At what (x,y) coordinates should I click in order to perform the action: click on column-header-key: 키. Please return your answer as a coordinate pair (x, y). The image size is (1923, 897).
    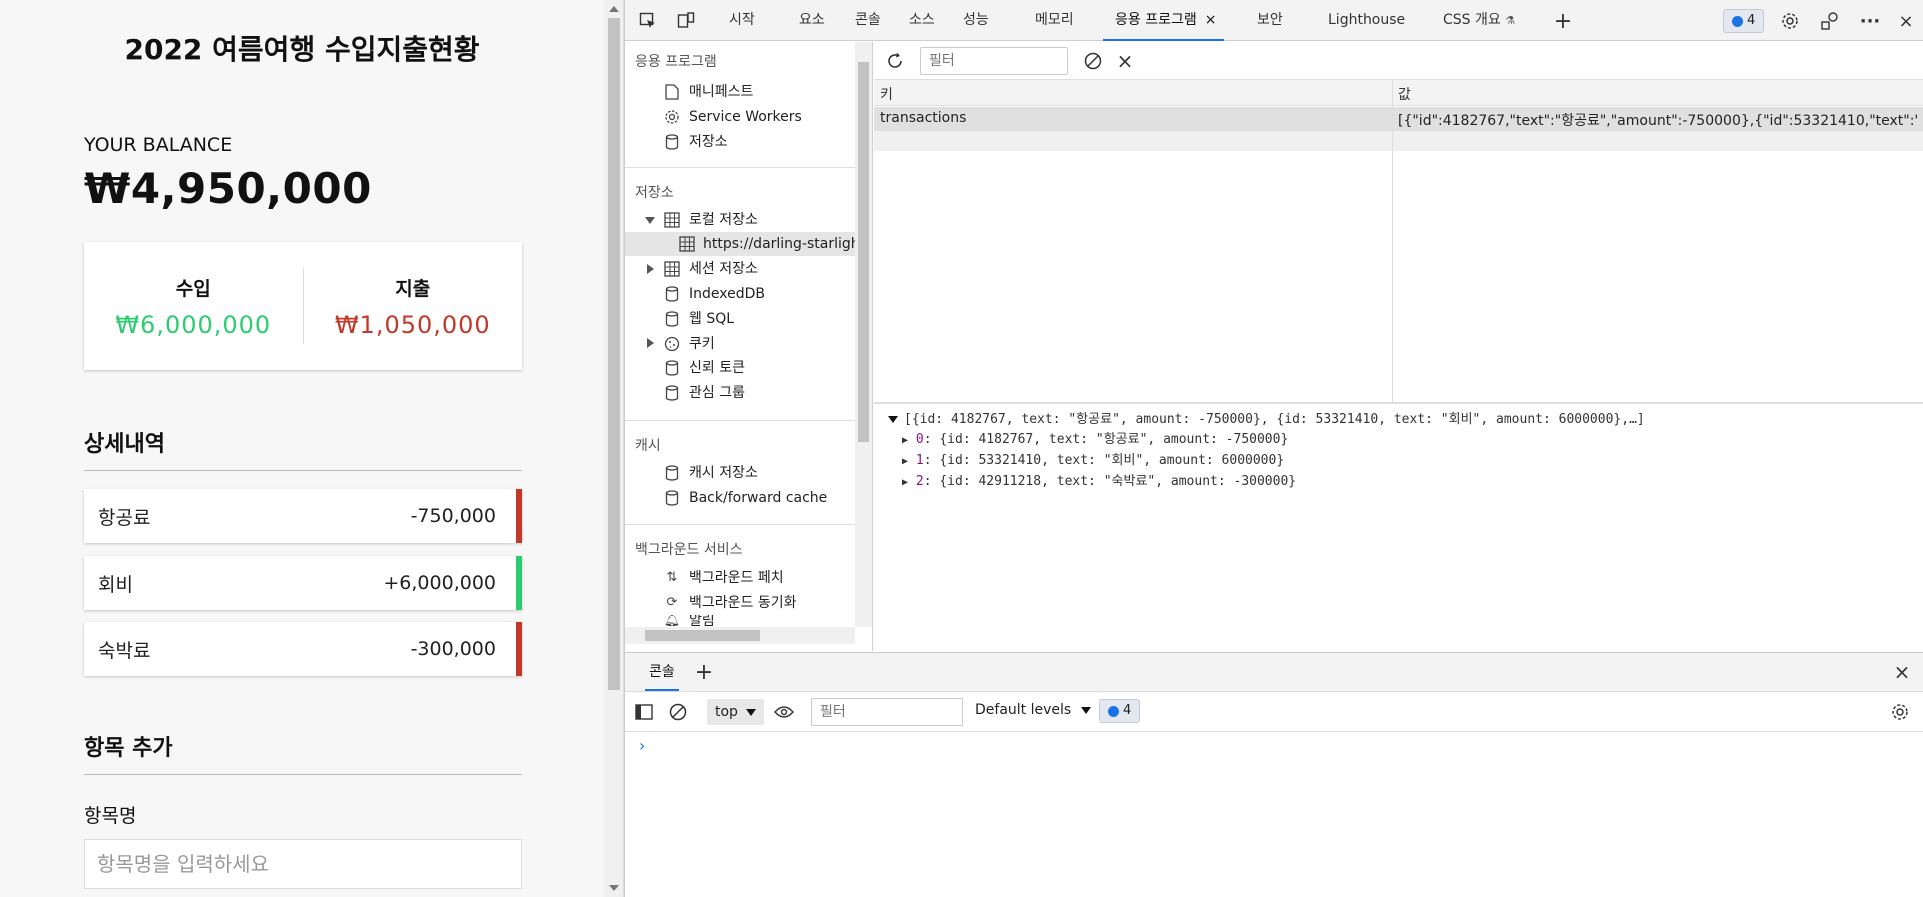
    Looking at the image, I should click on (886, 94).